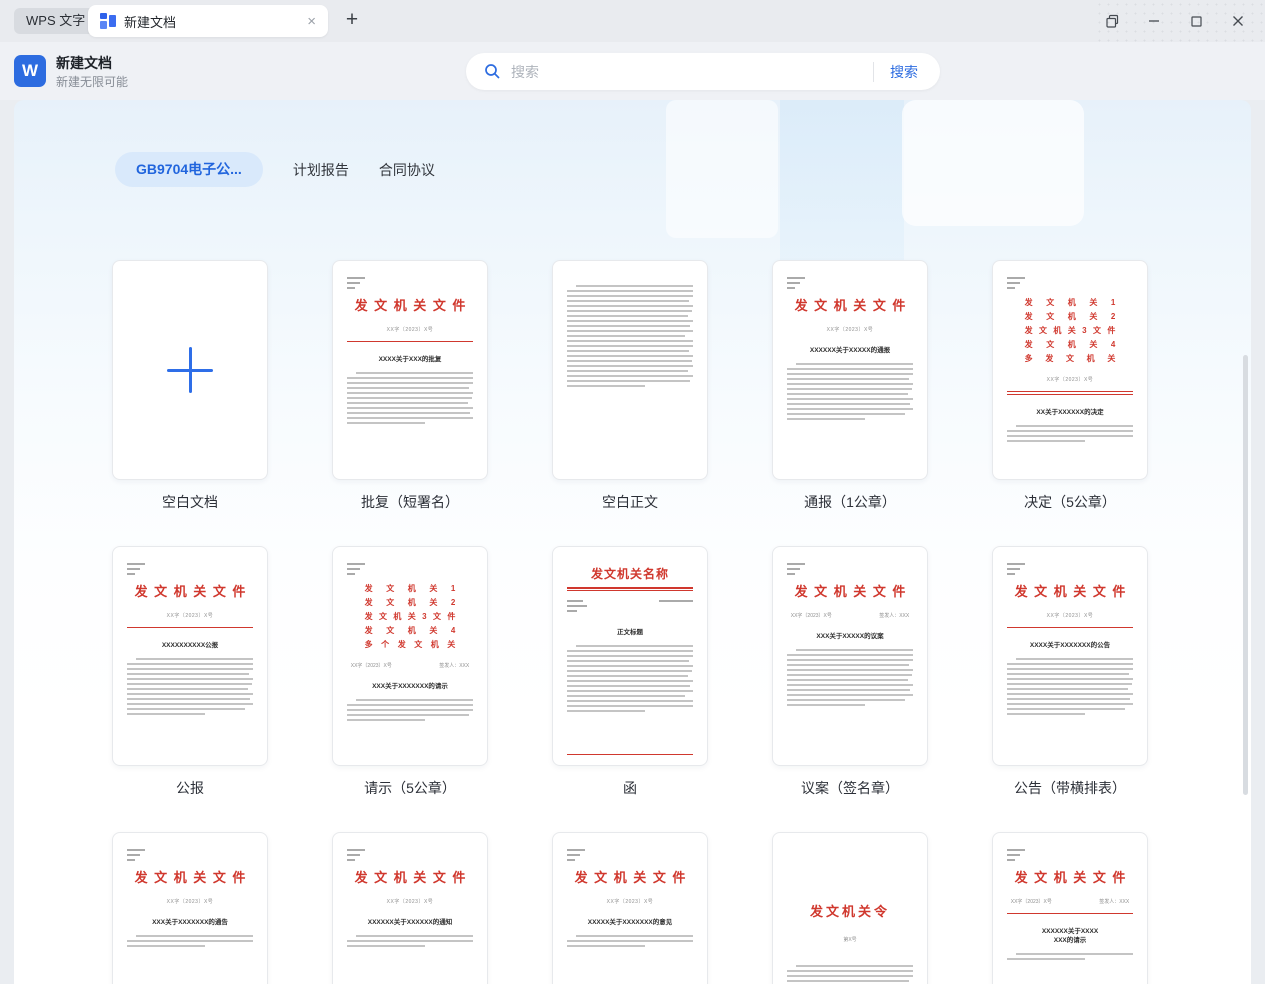 Image resolution: width=1265 pixels, height=984 pixels. I want to click on template-thumbnail: 发文机关文件 XX字〔2023〕X号 XXXXX关于XXXXXXX的意见, so click(630, 908).